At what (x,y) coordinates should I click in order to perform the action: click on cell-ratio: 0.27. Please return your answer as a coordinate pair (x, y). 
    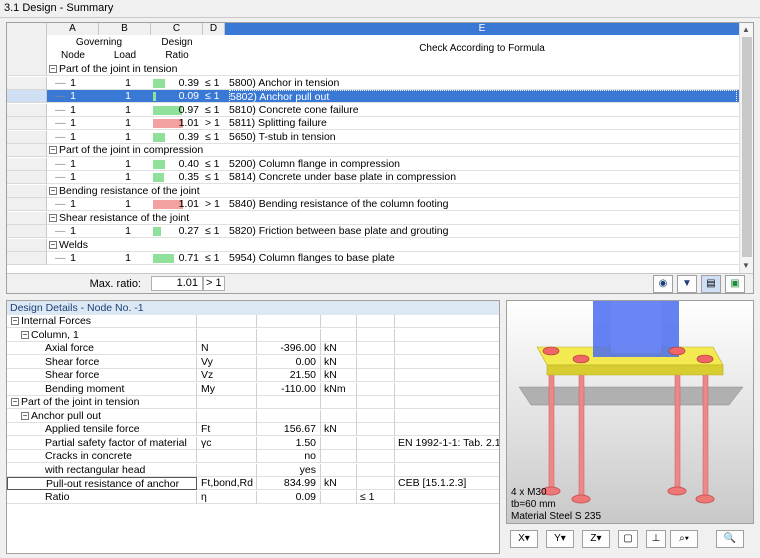
    Looking at the image, I should click on (176, 231).